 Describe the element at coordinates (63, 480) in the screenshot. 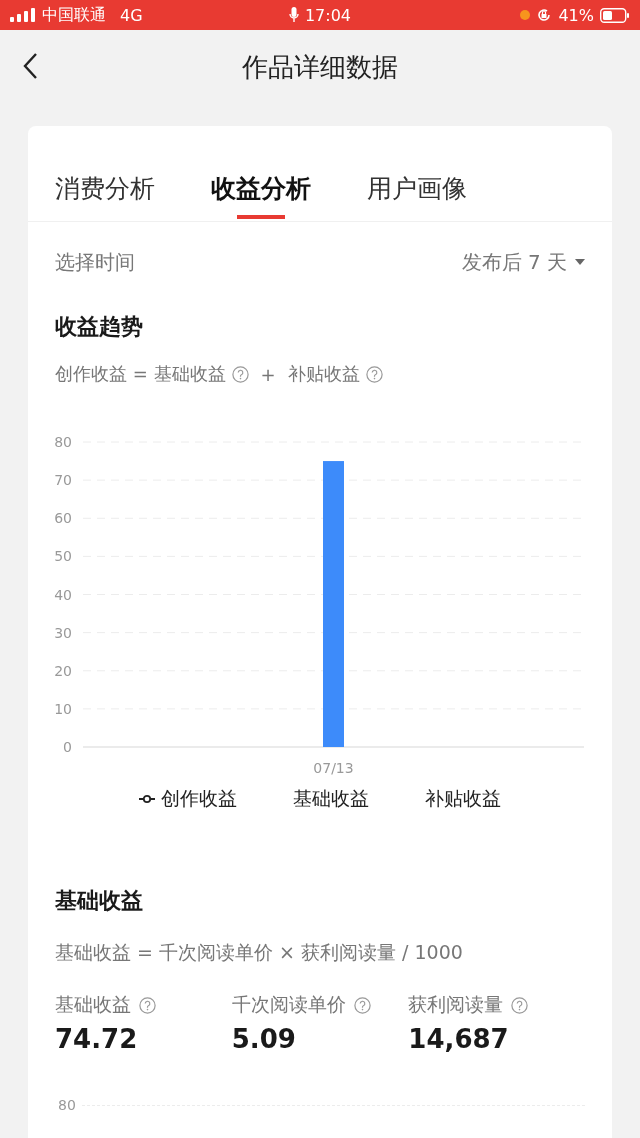

I see `axis-tick-label: 70` at that location.